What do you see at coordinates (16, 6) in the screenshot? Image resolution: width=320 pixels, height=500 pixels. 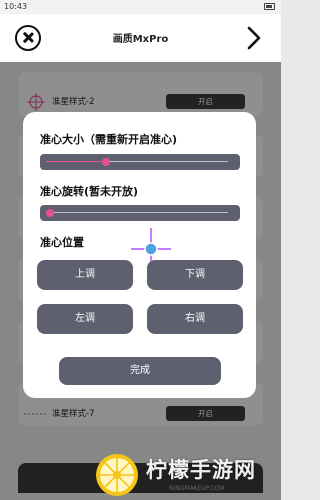 I see `status-time: 10:43` at bounding box center [16, 6].